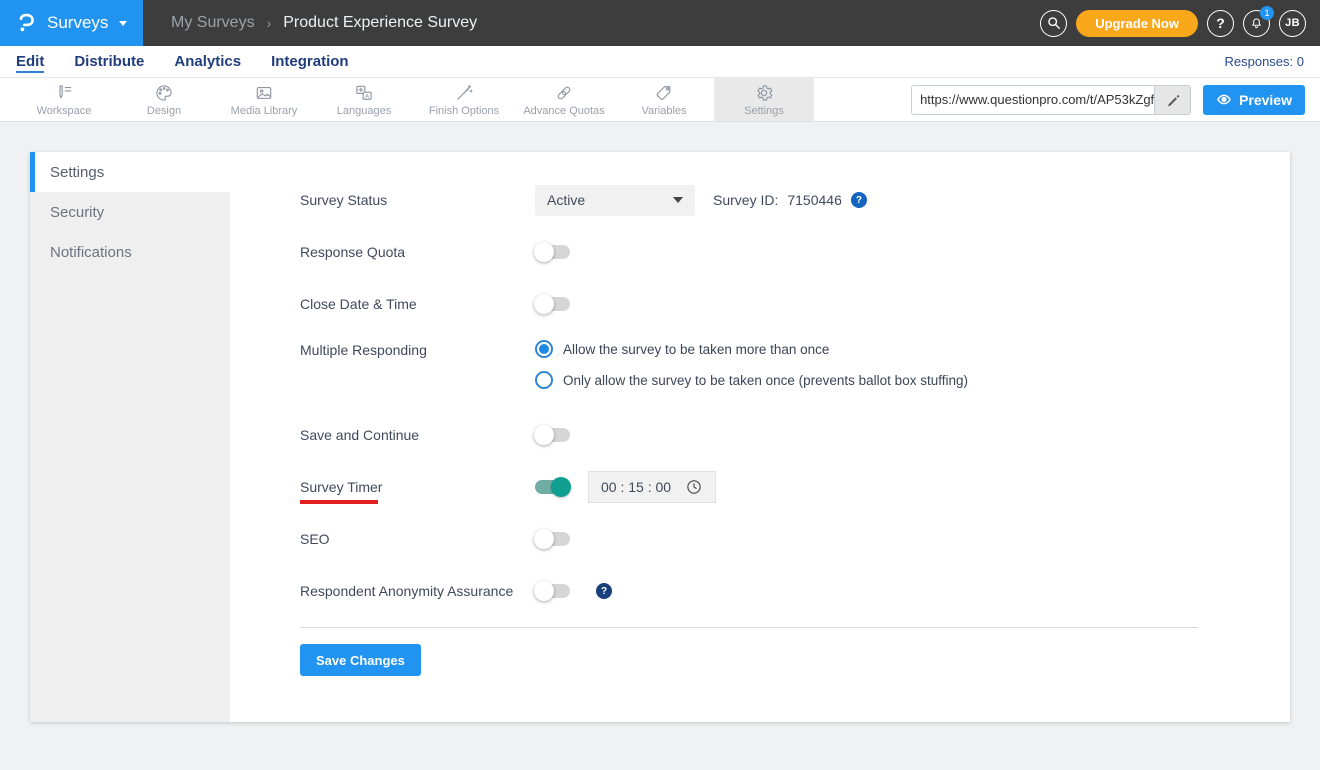 This screenshot has height=770, width=1320. What do you see at coordinates (544, 380) in the screenshot?
I see `radio-unselected-icon` at bounding box center [544, 380].